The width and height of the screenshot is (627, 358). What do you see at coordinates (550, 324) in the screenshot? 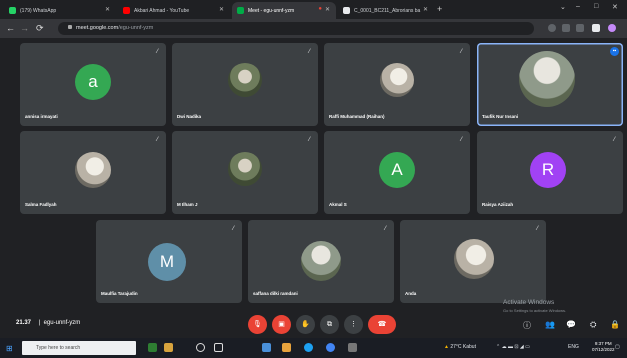
I see `people-icon: 👥` at bounding box center [550, 324].